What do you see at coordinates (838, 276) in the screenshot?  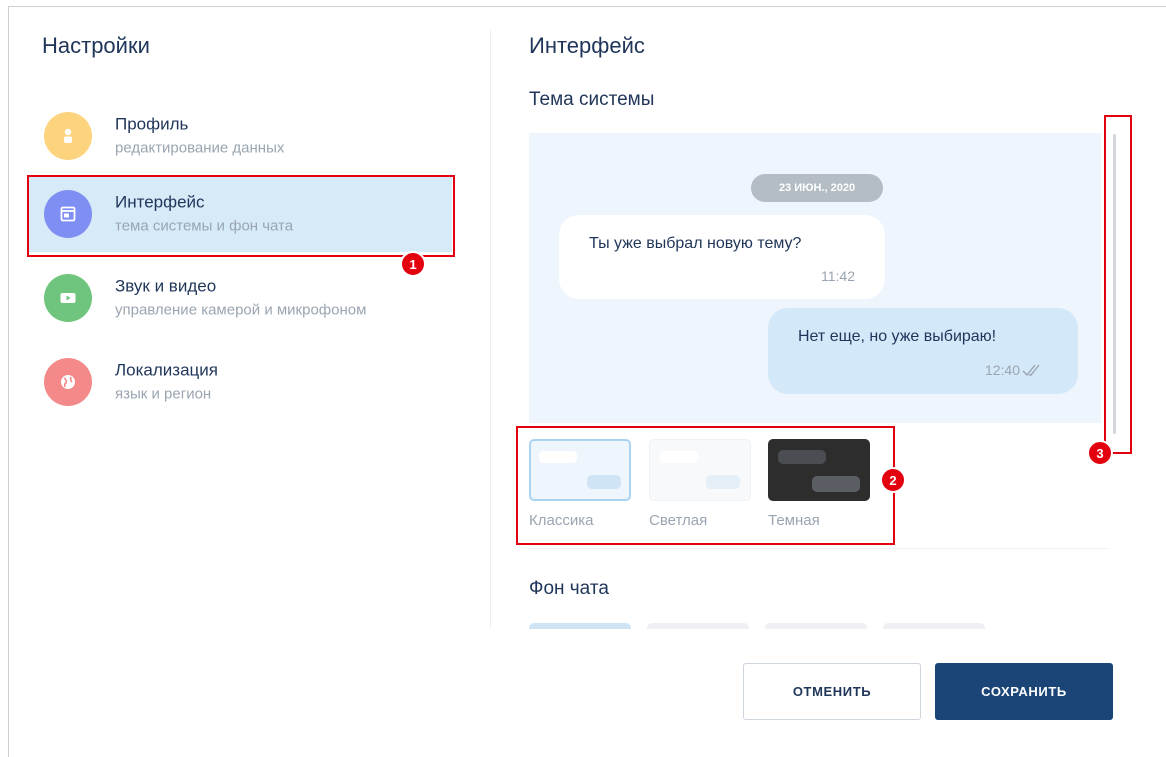 I see `message-time: 11:42` at bounding box center [838, 276].